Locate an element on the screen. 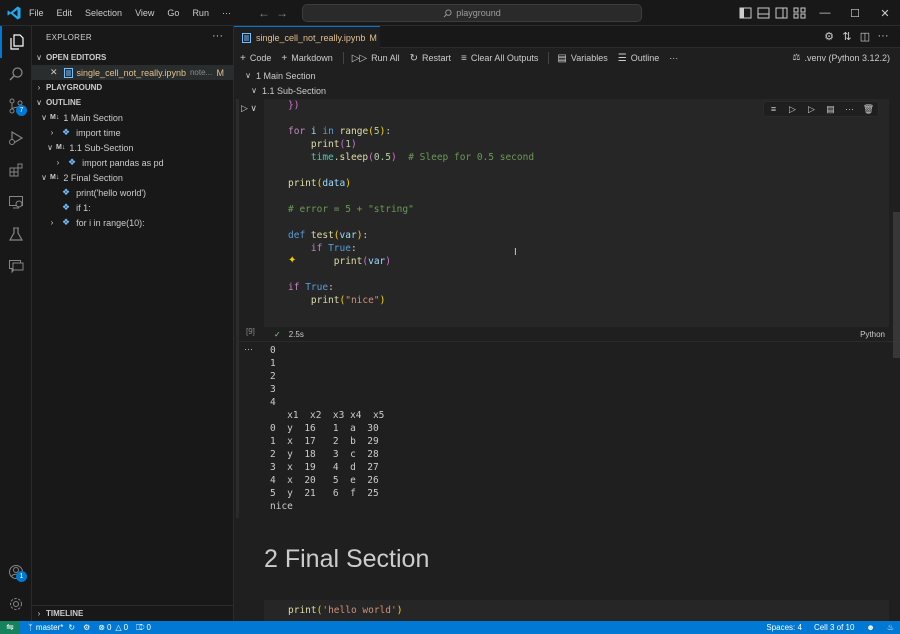 This screenshot has height=634, width=900. execution-duration: 2.5s is located at coordinates (296, 334).